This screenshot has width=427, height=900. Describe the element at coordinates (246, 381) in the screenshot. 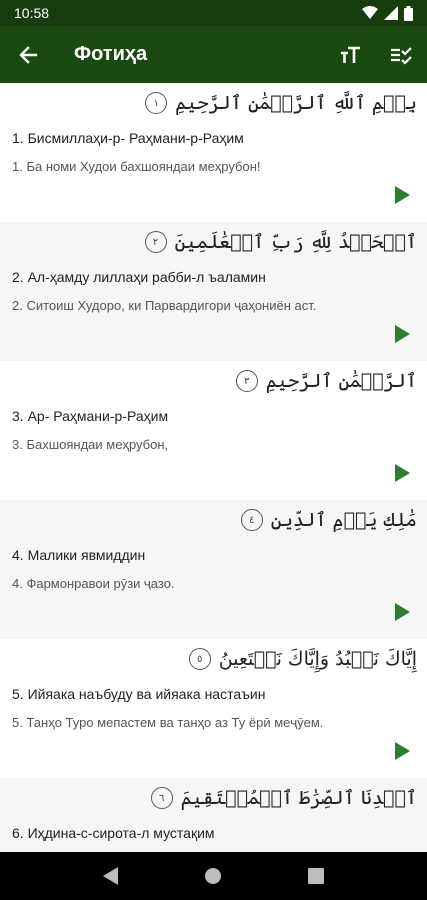

I see `verse-number-marker: ٣` at that location.